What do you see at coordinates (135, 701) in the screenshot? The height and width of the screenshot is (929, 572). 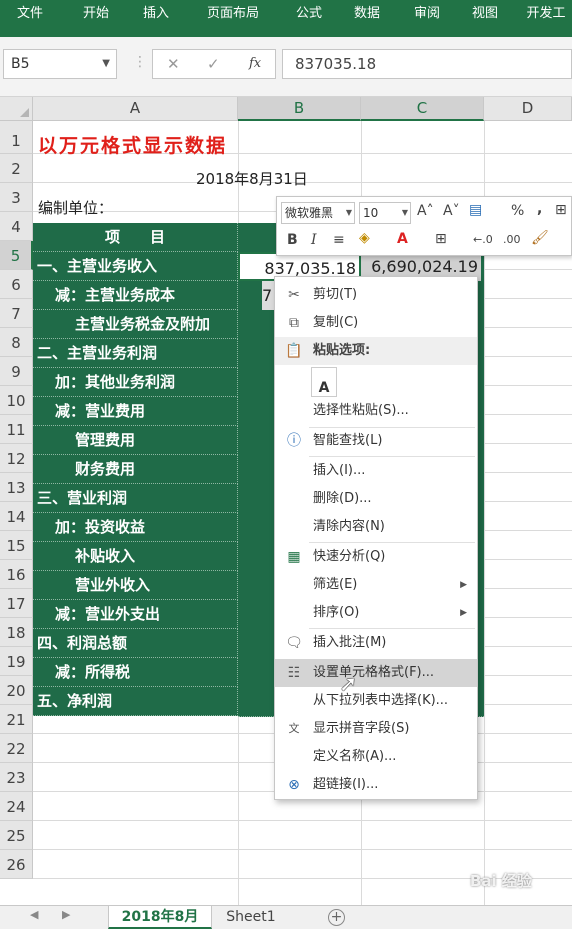 I see `table-row-label: 五、净利润` at bounding box center [135, 701].